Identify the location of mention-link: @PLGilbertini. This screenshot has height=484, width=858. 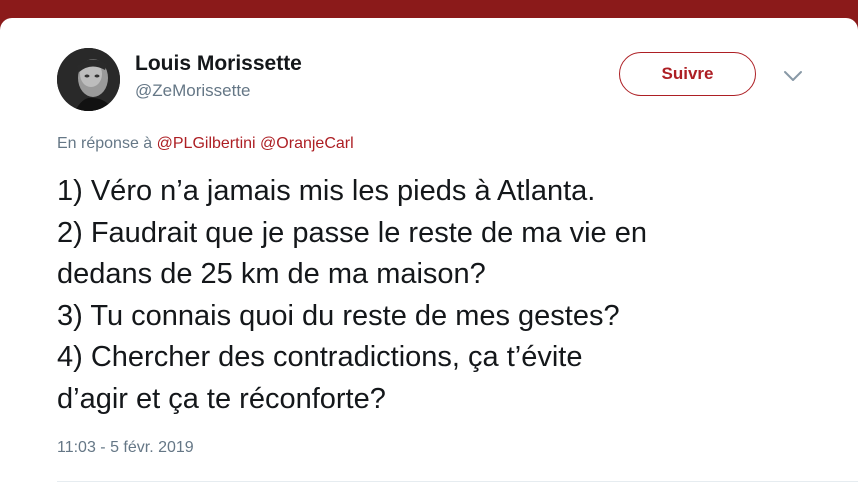
(206, 143).